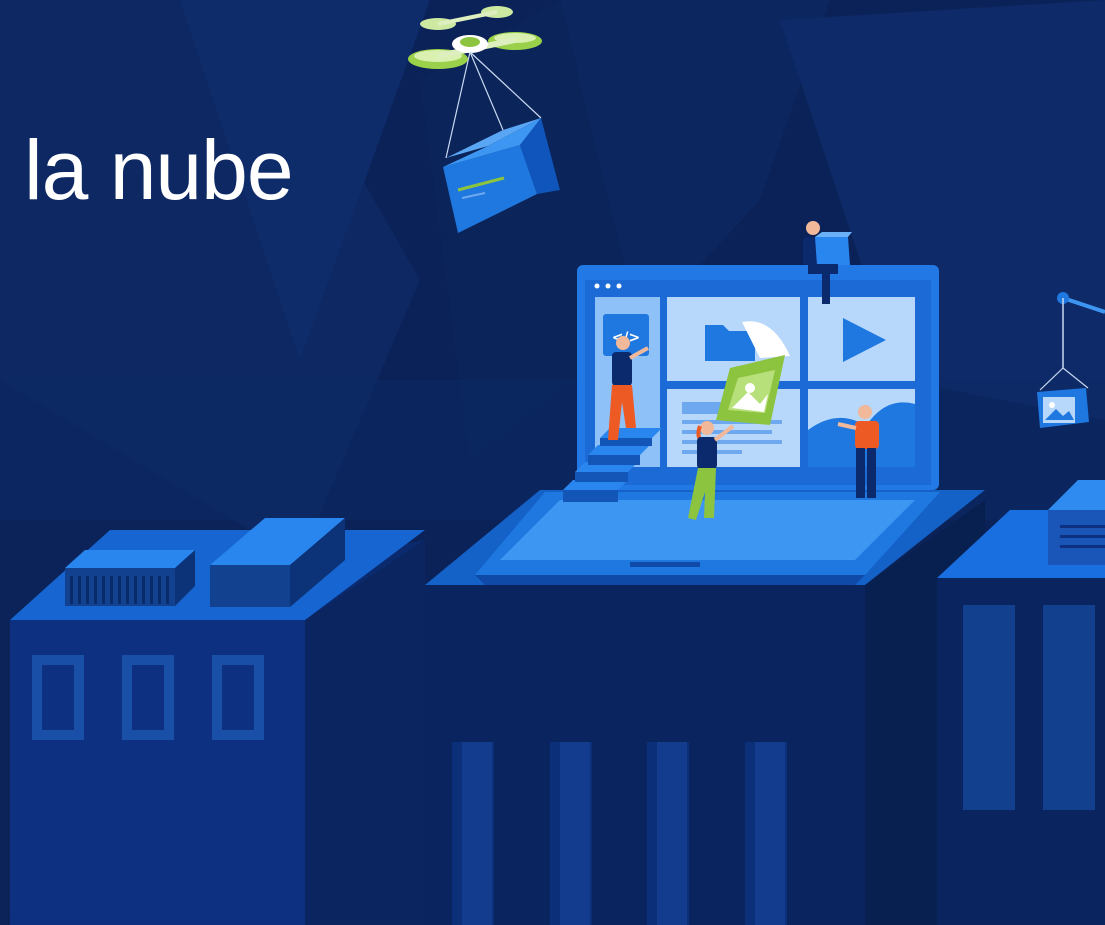 The width and height of the screenshot is (1105, 925). I want to click on hero-headline: la nube, so click(159, 170).